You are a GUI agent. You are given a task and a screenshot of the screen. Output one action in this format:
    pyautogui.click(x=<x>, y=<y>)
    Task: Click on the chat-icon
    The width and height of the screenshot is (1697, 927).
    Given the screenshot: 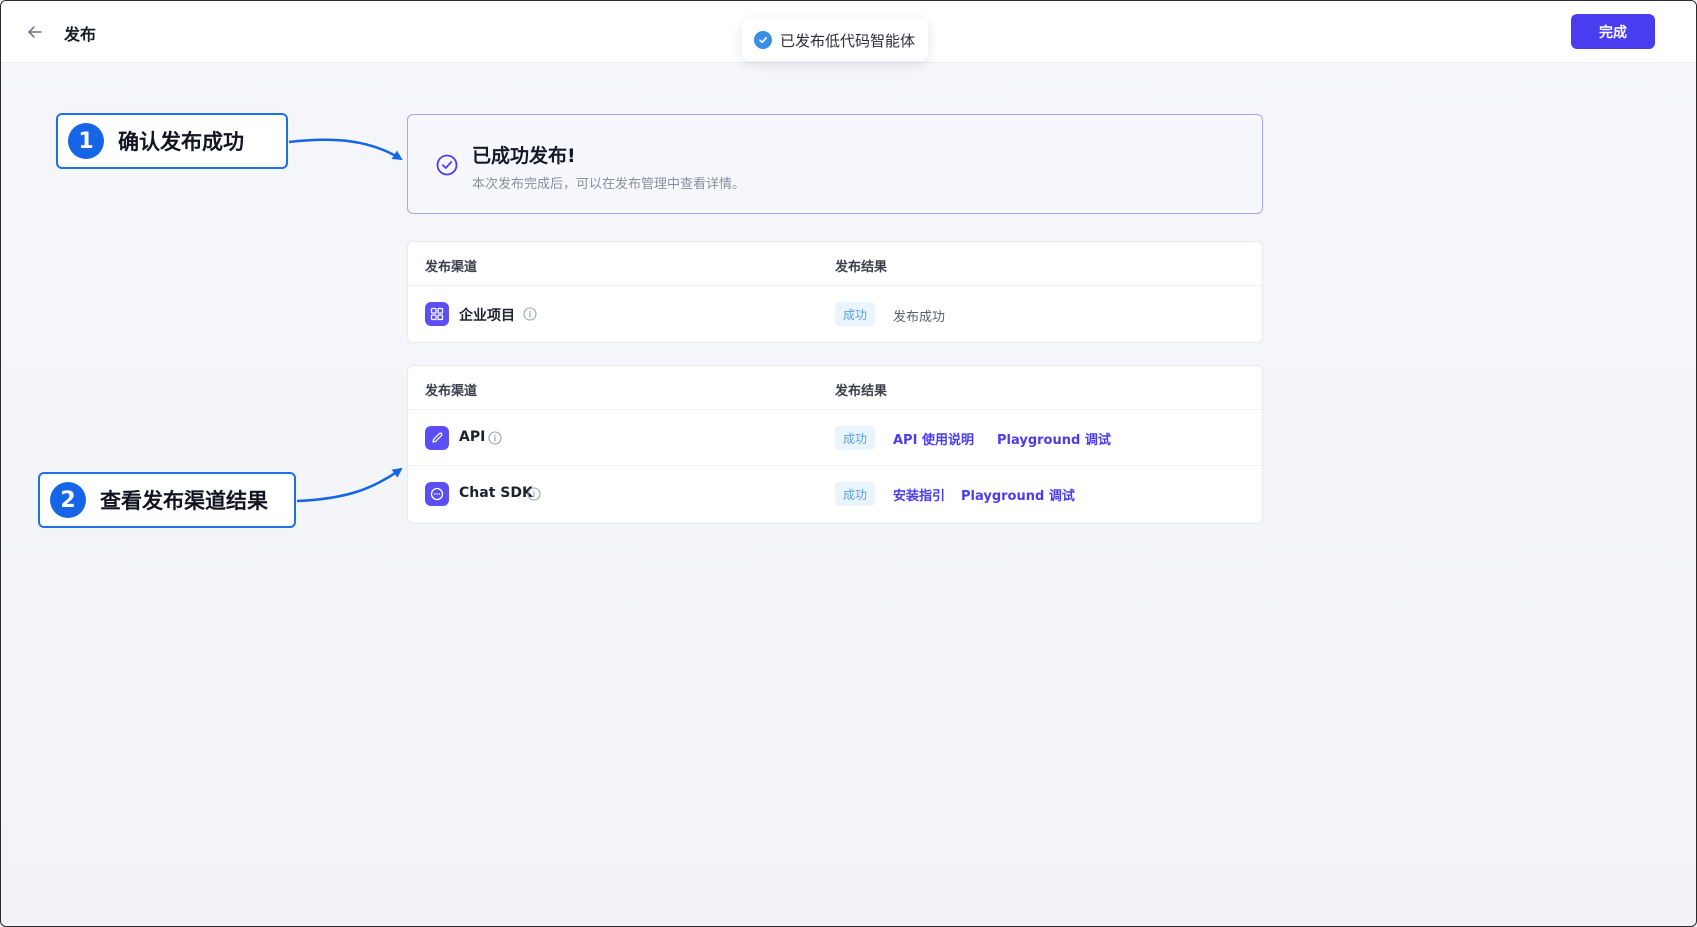 What is the action you would take?
    pyautogui.click(x=437, y=494)
    